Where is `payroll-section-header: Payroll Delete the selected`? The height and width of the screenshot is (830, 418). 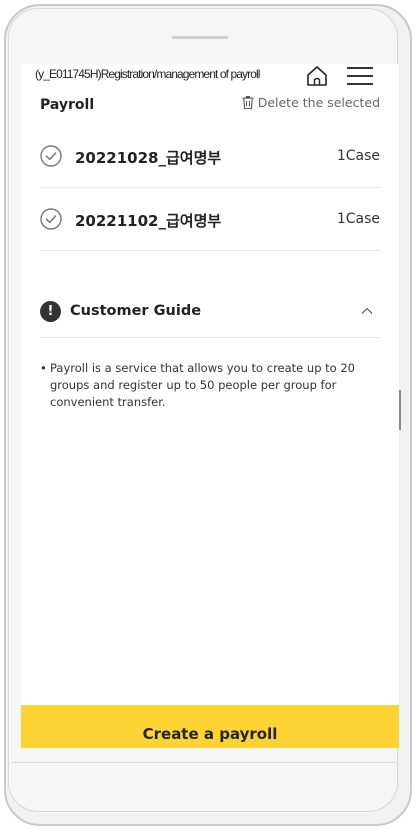 payroll-section-header: Payroll Delete the selected is located at coordinates (210, 104).